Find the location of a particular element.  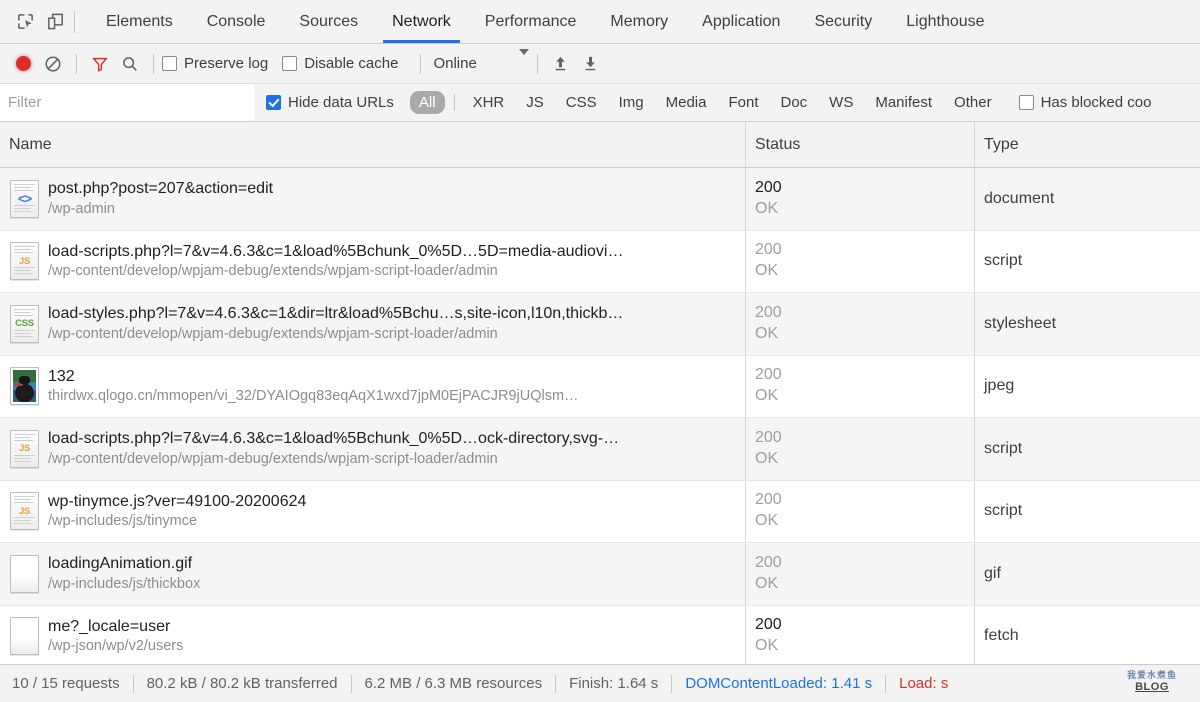

tab-label: Network is located at coordinates (421, 21).